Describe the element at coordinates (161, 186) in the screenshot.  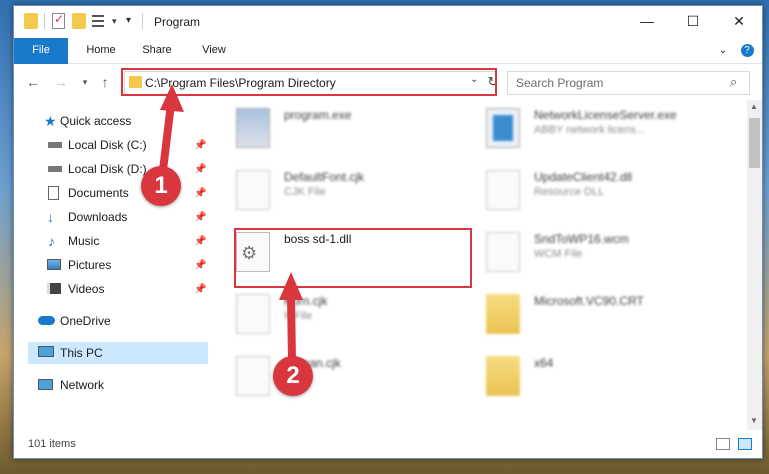
I see `callout-1: 1` at that location.